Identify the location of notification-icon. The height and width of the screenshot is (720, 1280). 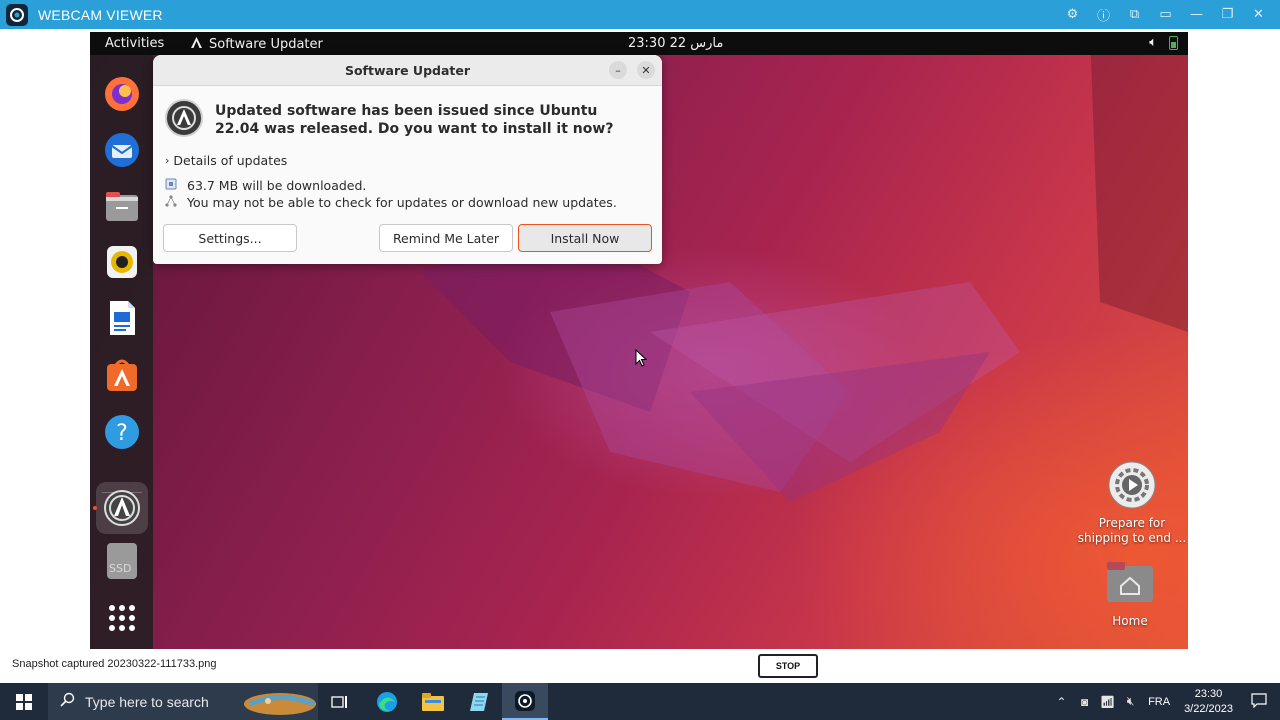
(1258, 701).